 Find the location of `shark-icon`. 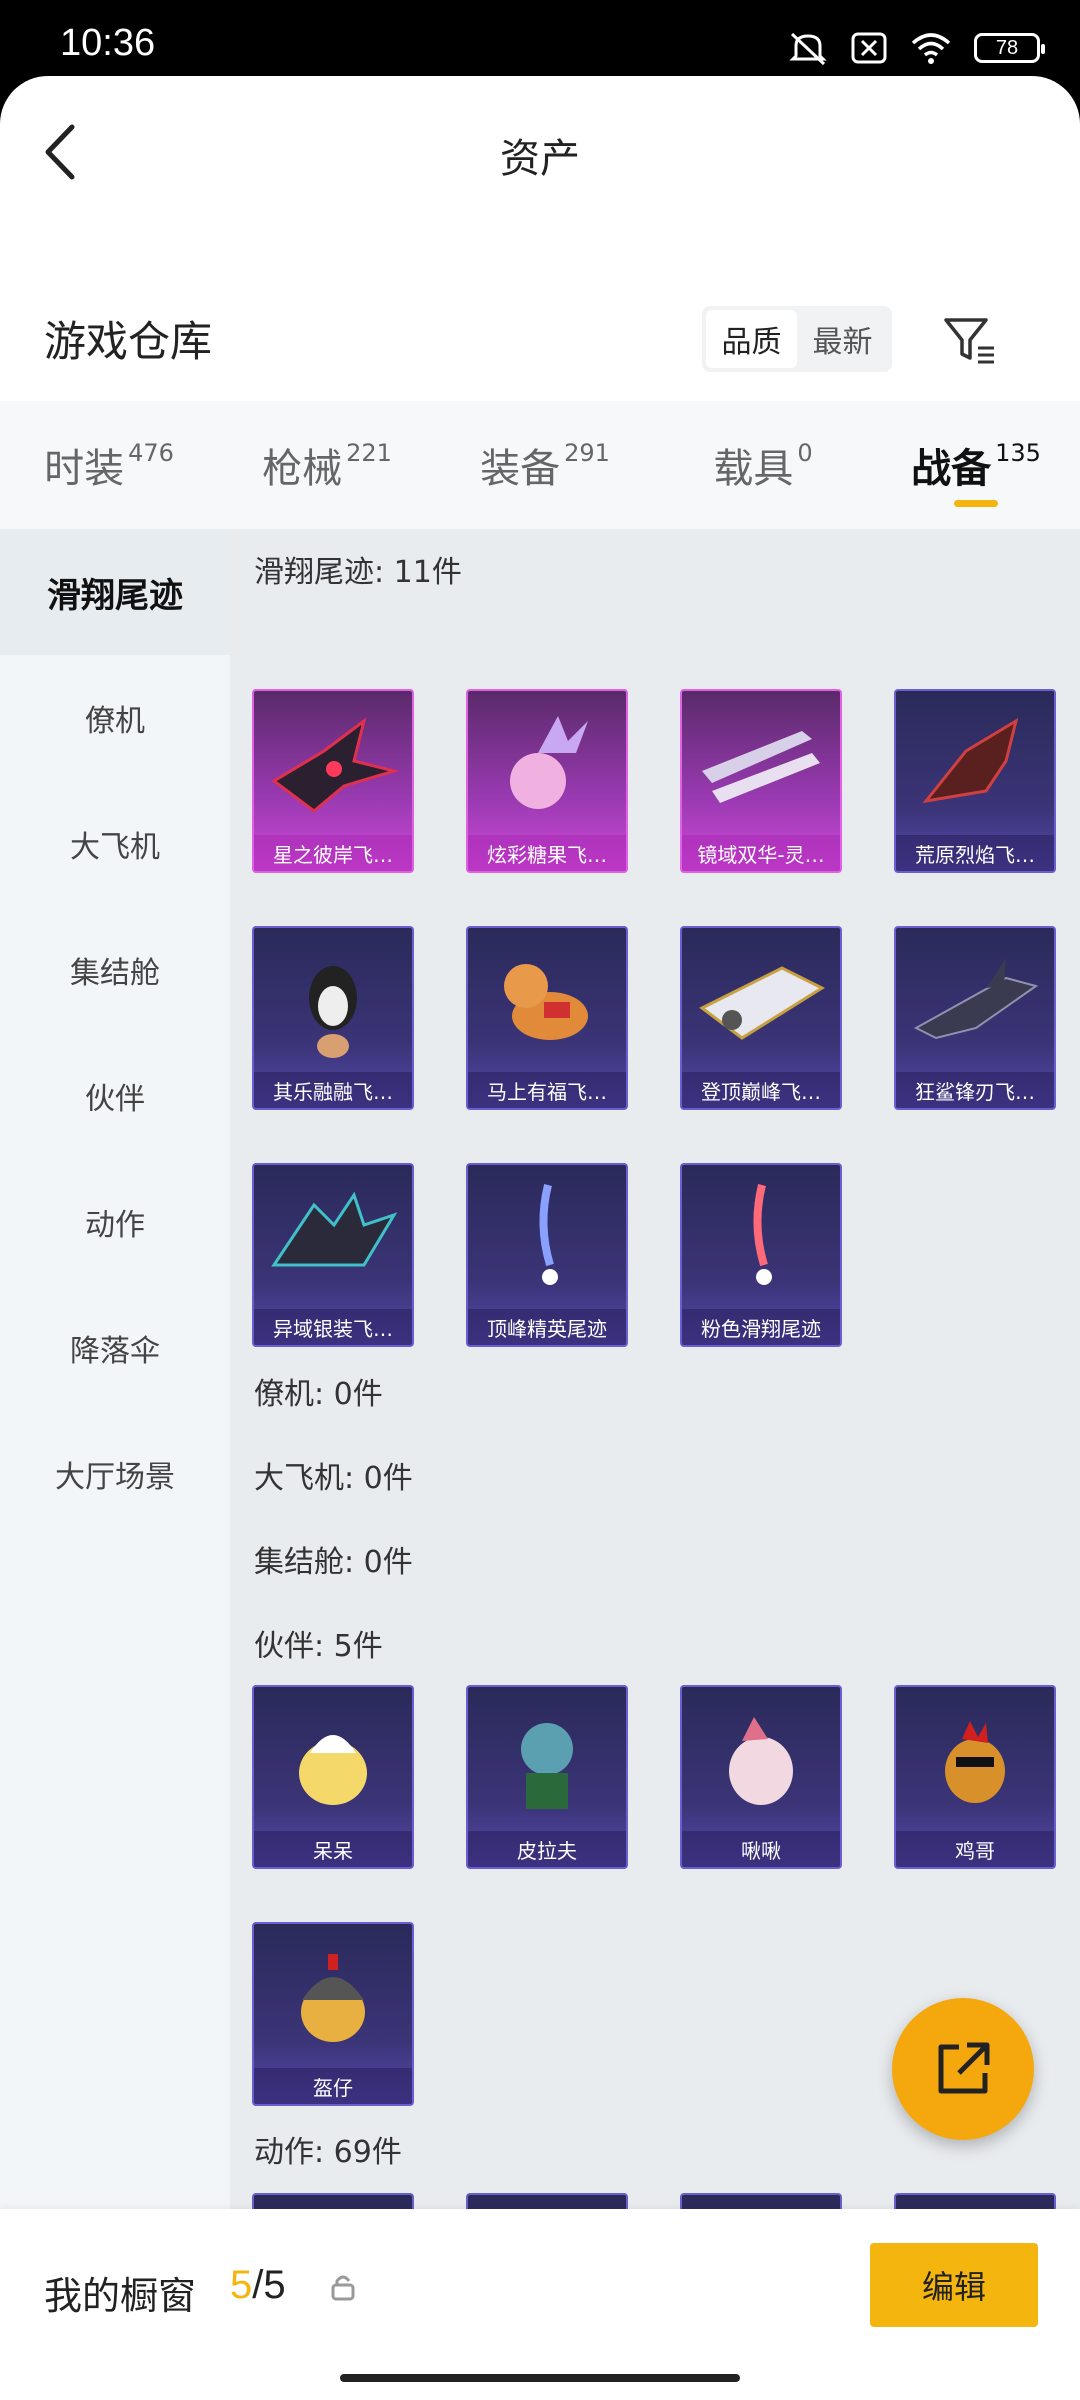

shark-icon is located at coordinates (976, 999).